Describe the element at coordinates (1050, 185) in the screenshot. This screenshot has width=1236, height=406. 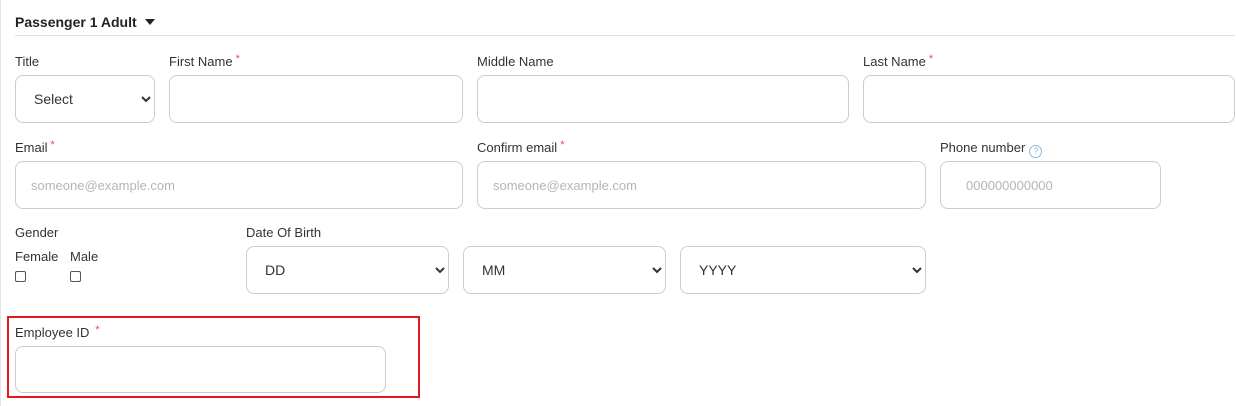
I see `phone-input` at that location.